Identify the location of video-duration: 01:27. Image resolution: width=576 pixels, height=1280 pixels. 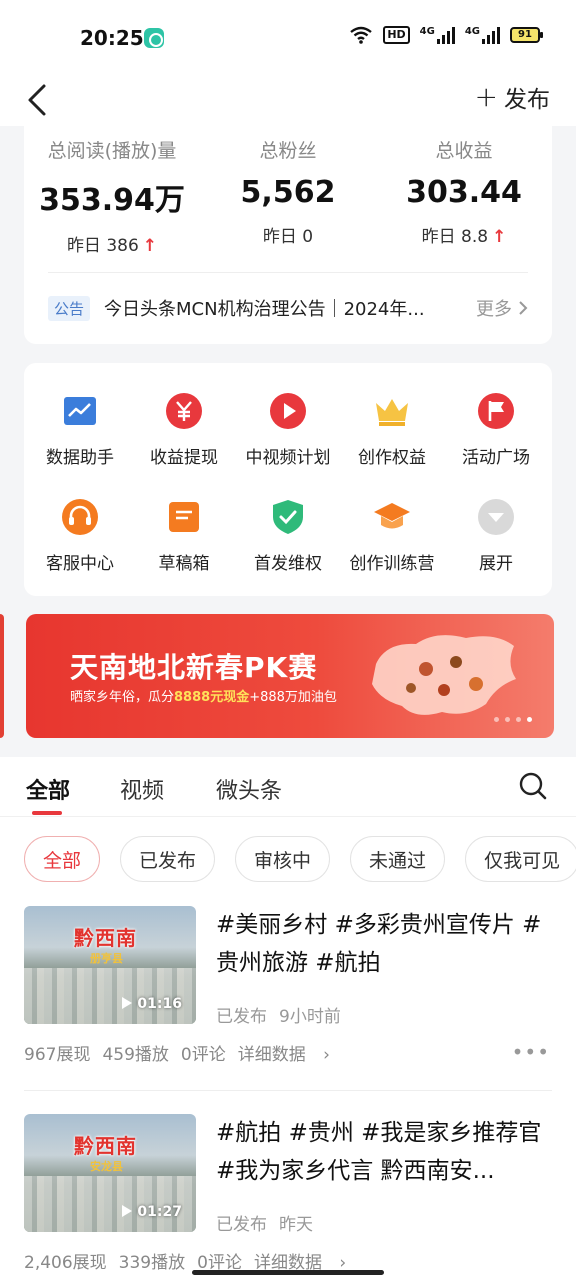
(152, 1212).